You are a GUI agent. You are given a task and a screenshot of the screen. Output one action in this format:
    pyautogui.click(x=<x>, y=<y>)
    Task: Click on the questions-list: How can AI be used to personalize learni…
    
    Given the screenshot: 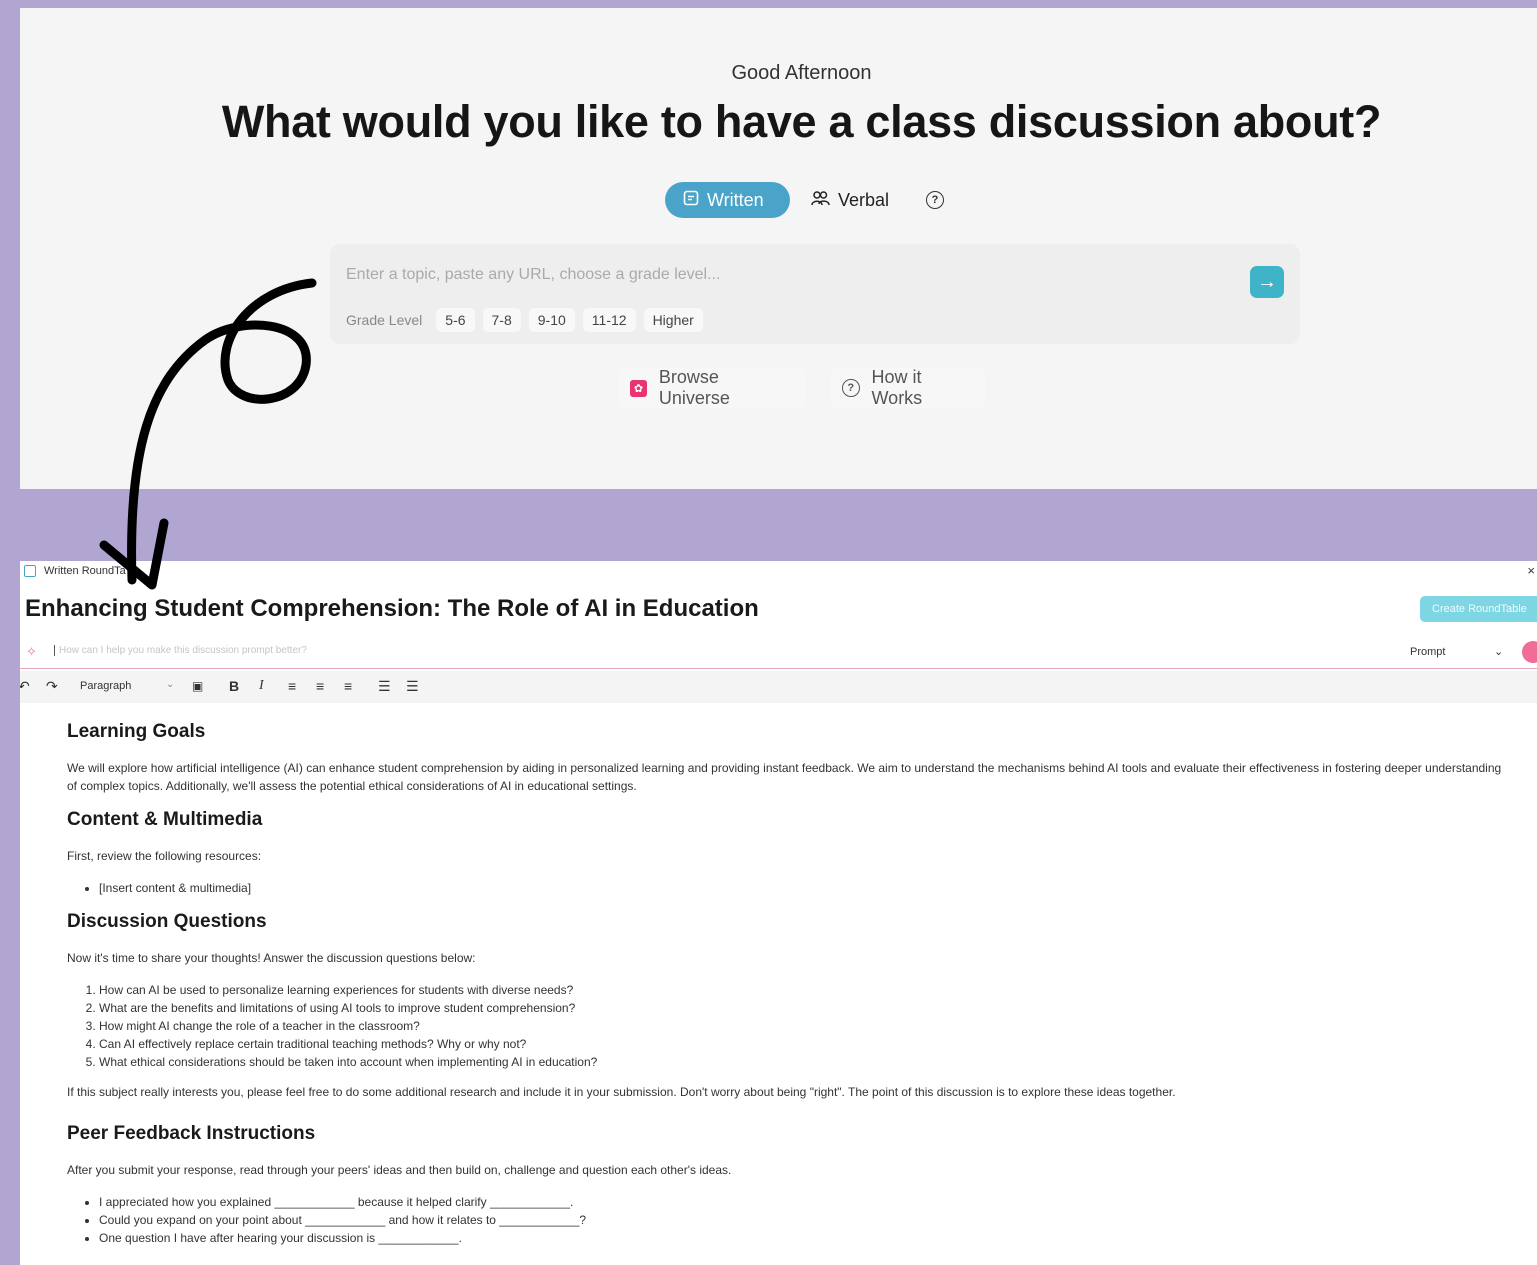 What is the action you would take?
    pyautogui.click(x=787, y=1026)
    